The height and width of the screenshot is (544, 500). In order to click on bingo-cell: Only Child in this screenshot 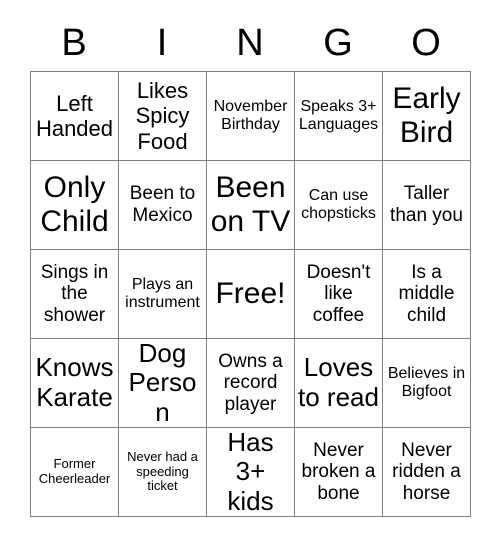, I will do `click(75, 205)`.